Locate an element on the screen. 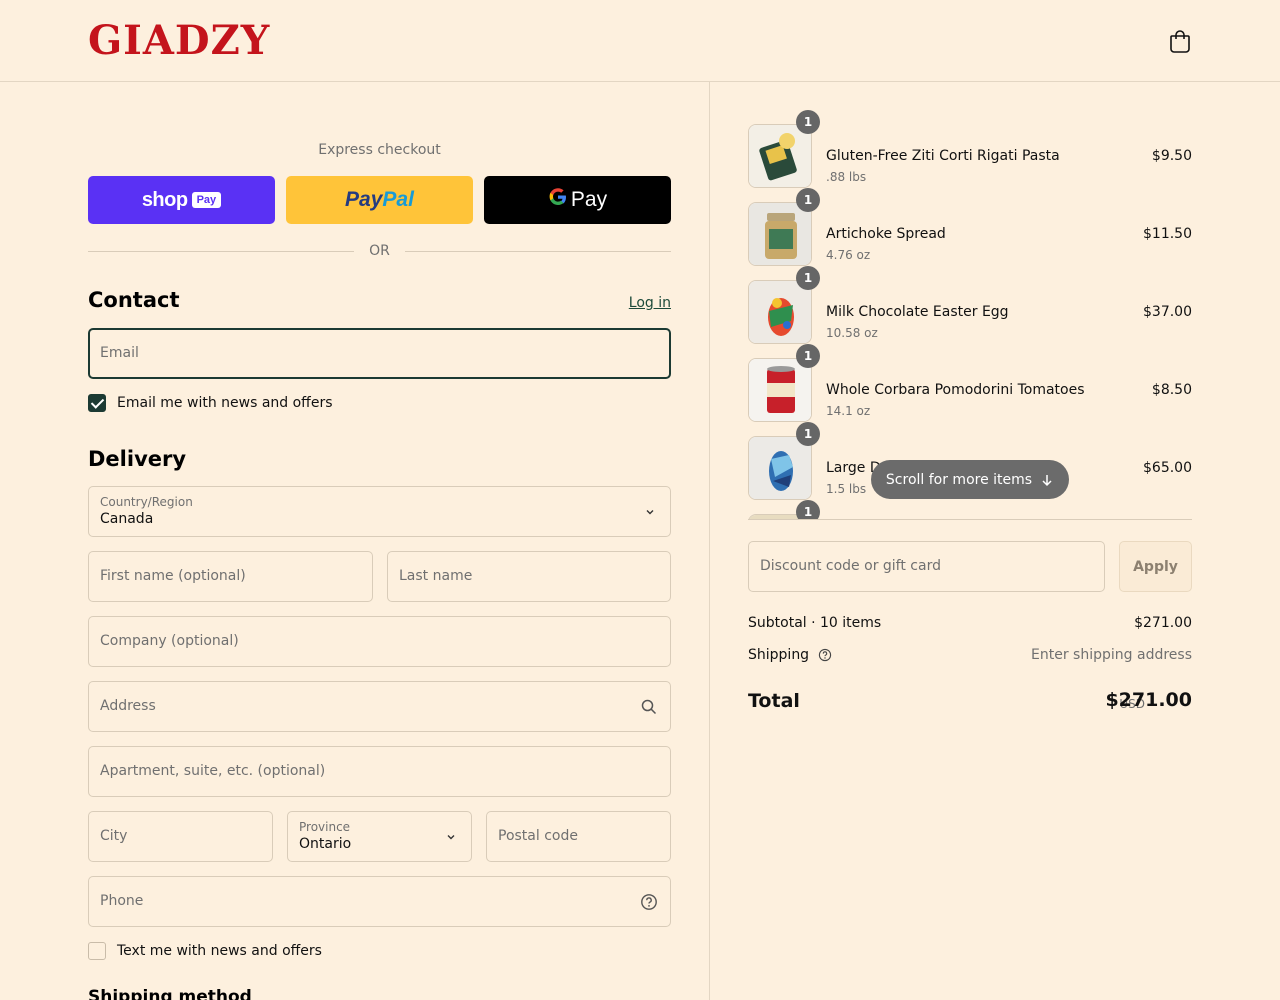 This screenshot has height=1000, width=1280. country-select: Country/Region Canada is located at coordinates (379, 511).